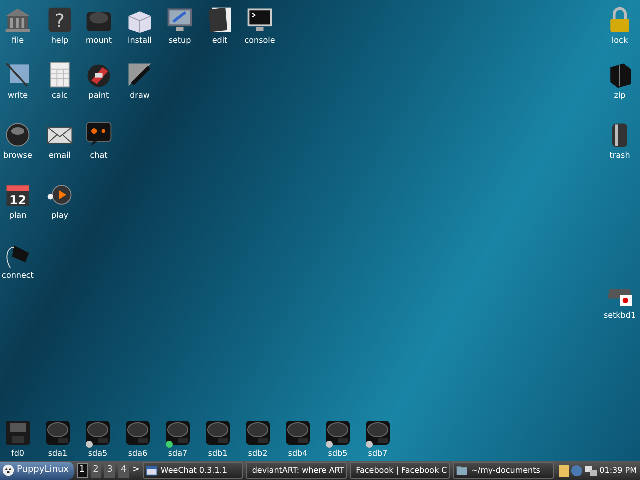  What do you see at coordinates (58, 454) in the screenshot?
I see `icon-label: sda1` at bounding box center [58, 454].